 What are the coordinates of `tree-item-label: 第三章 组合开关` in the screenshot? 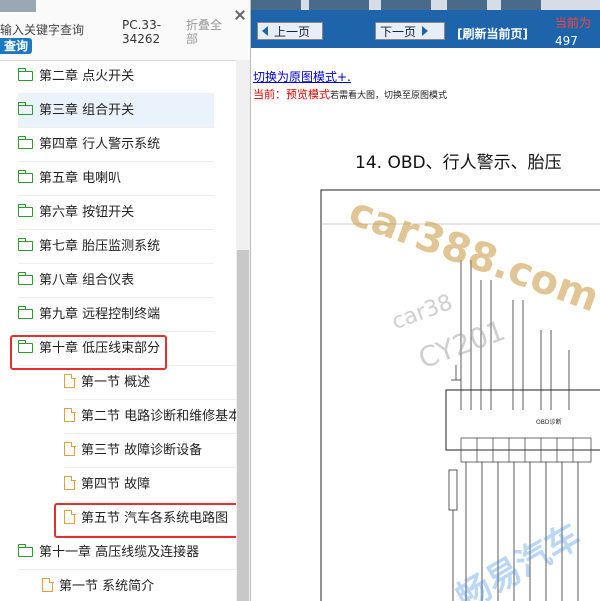 It's located at (87, 110).